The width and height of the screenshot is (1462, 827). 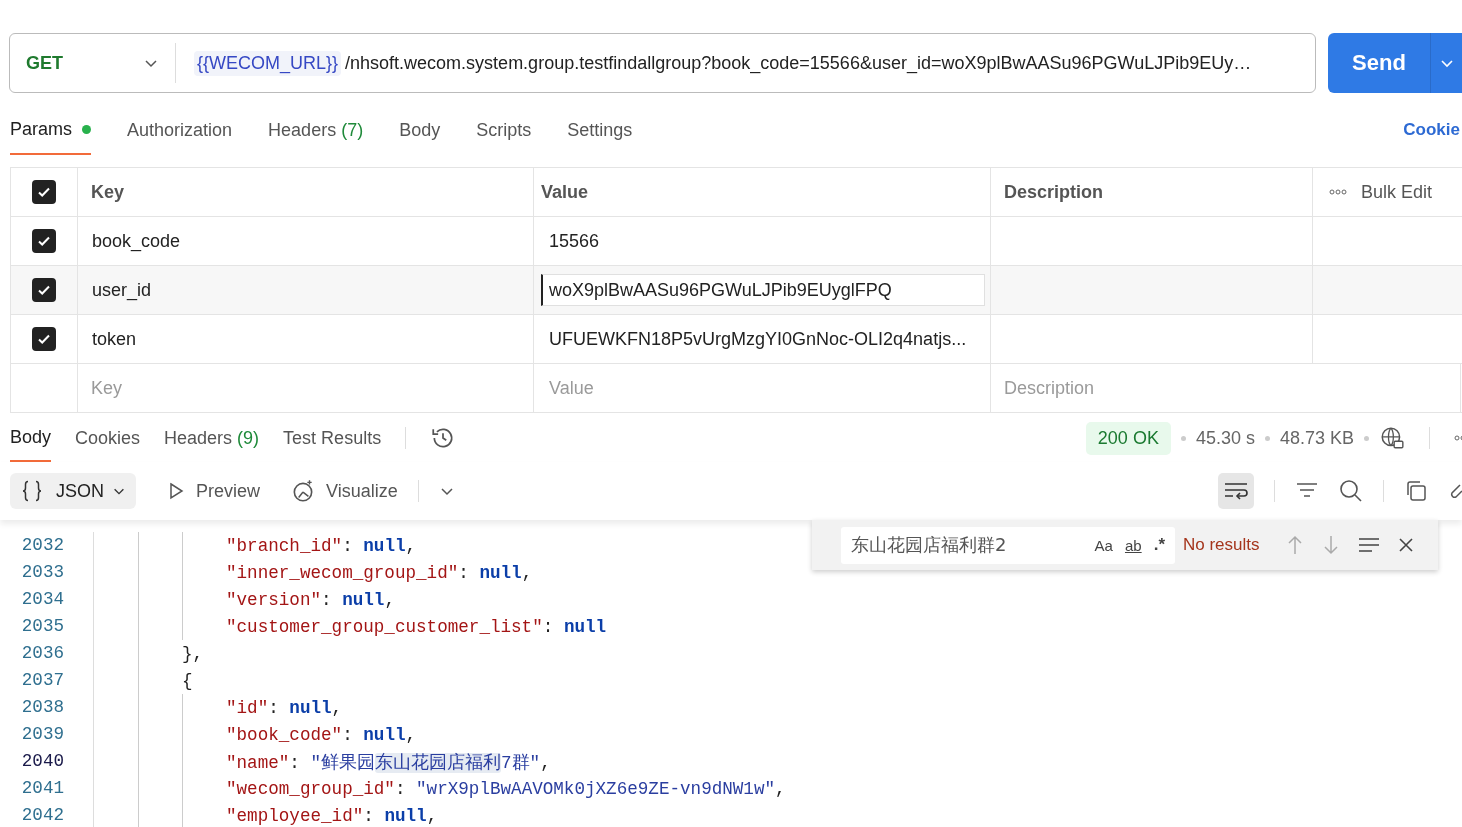 What do you see at coordinates (504, 130) in the screenshot?
I see `request-tab: Scripts` at bounding box center [504, 130].